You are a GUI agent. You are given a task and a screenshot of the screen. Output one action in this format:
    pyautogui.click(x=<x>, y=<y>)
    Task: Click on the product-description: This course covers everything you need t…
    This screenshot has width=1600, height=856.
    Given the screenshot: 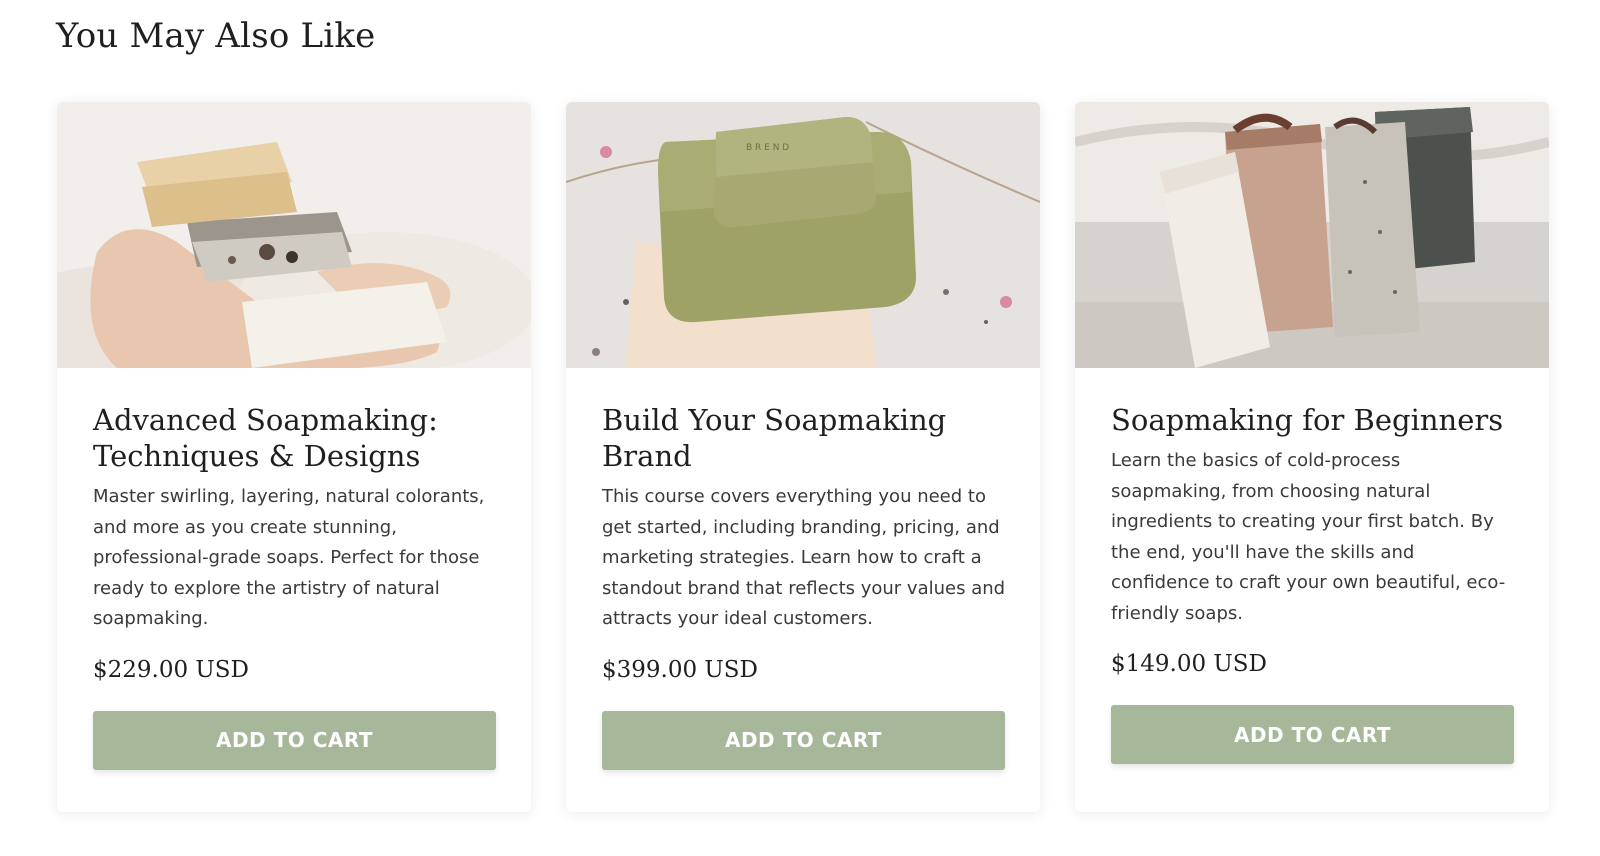 What is the action you would take?
    pyautogui.click(x=804, y=557)
    